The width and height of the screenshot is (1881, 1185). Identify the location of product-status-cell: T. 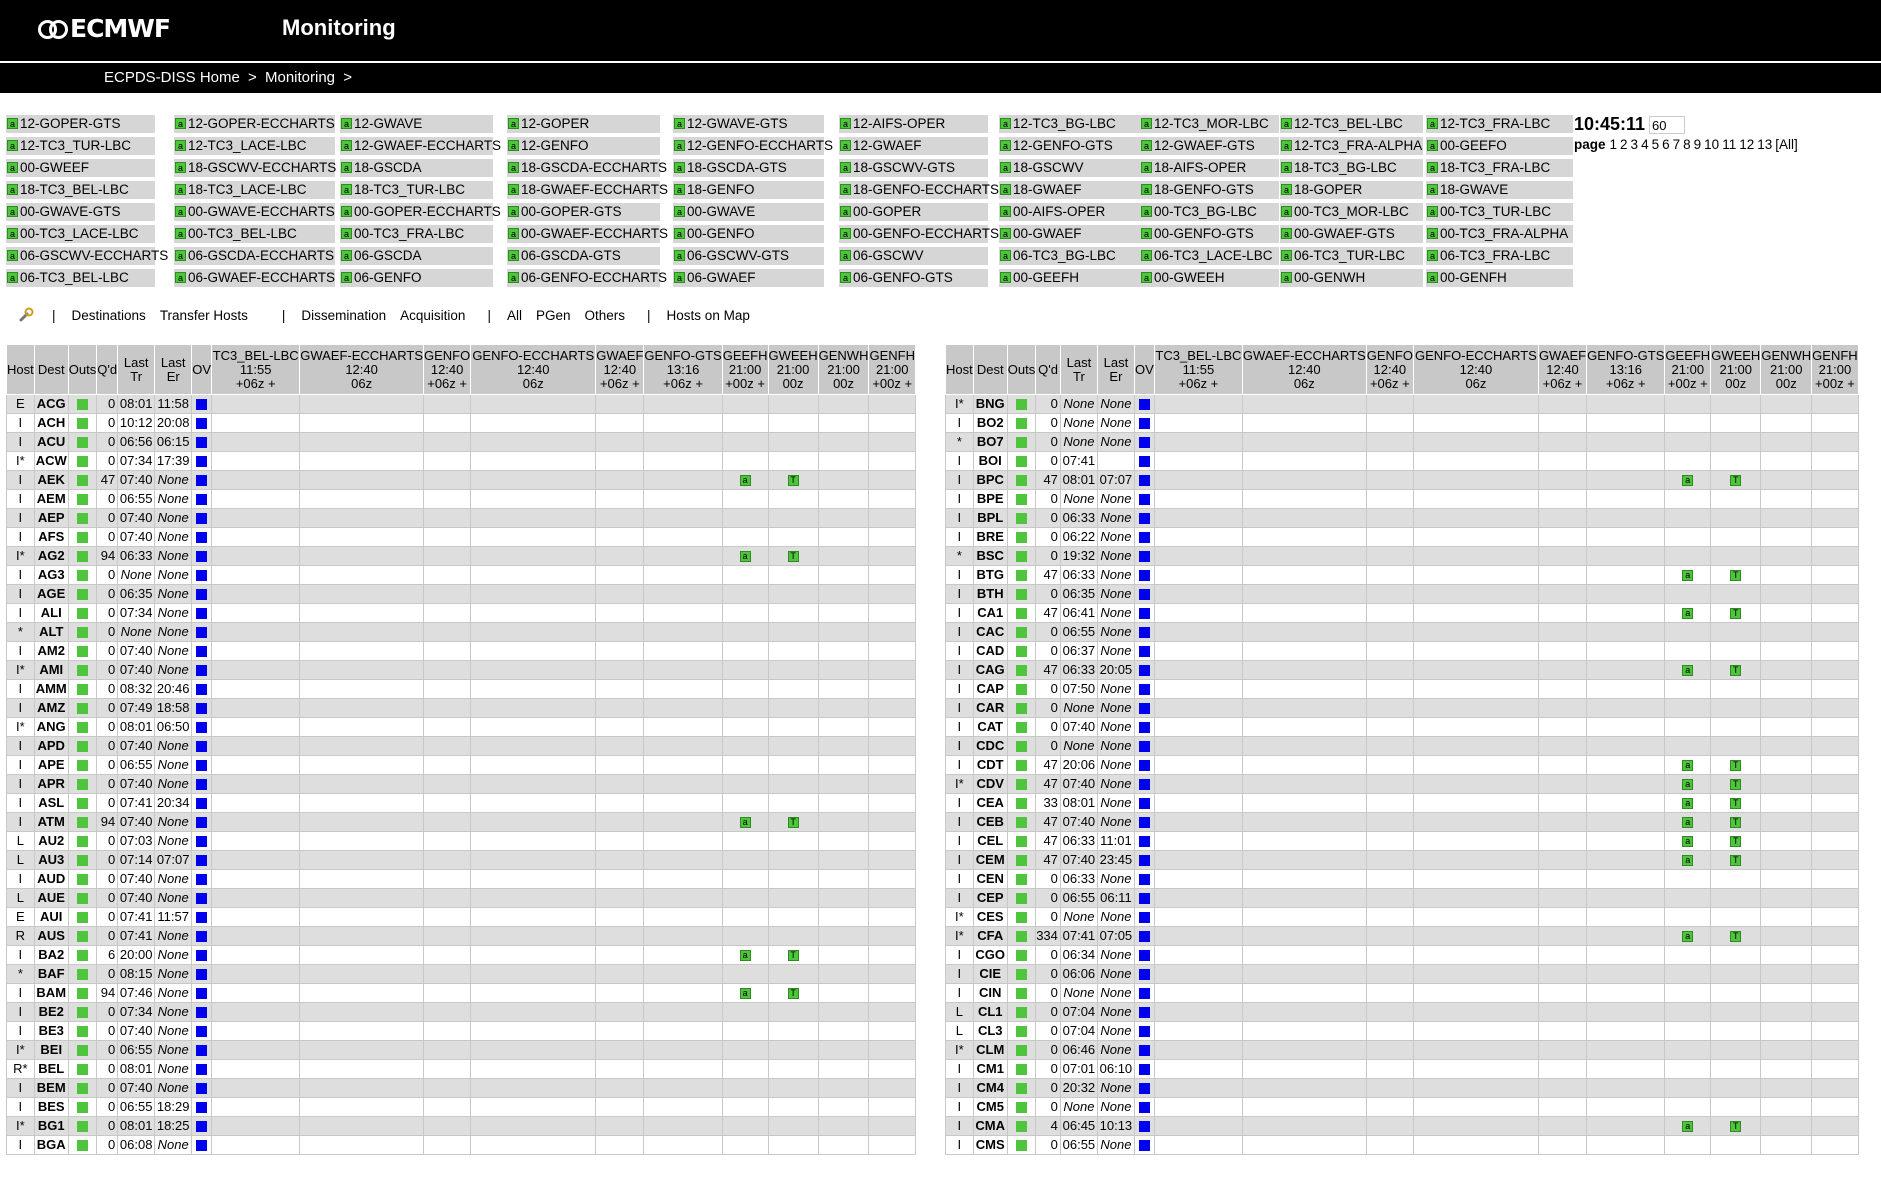
(793, 480).